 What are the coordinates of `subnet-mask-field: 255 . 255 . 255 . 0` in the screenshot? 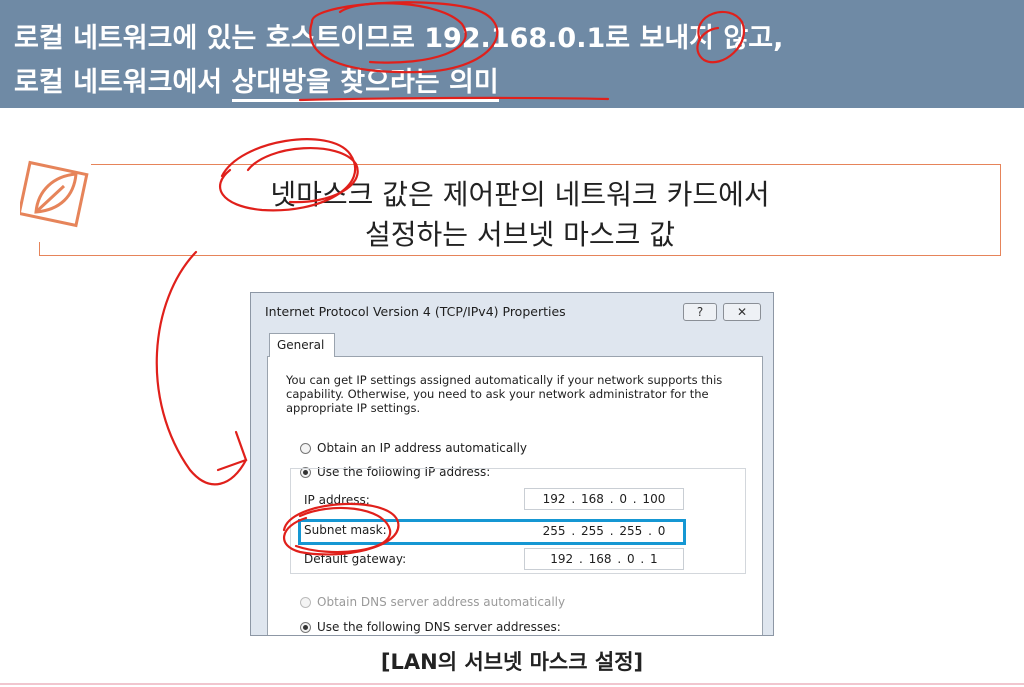 It's located at (604, 532).